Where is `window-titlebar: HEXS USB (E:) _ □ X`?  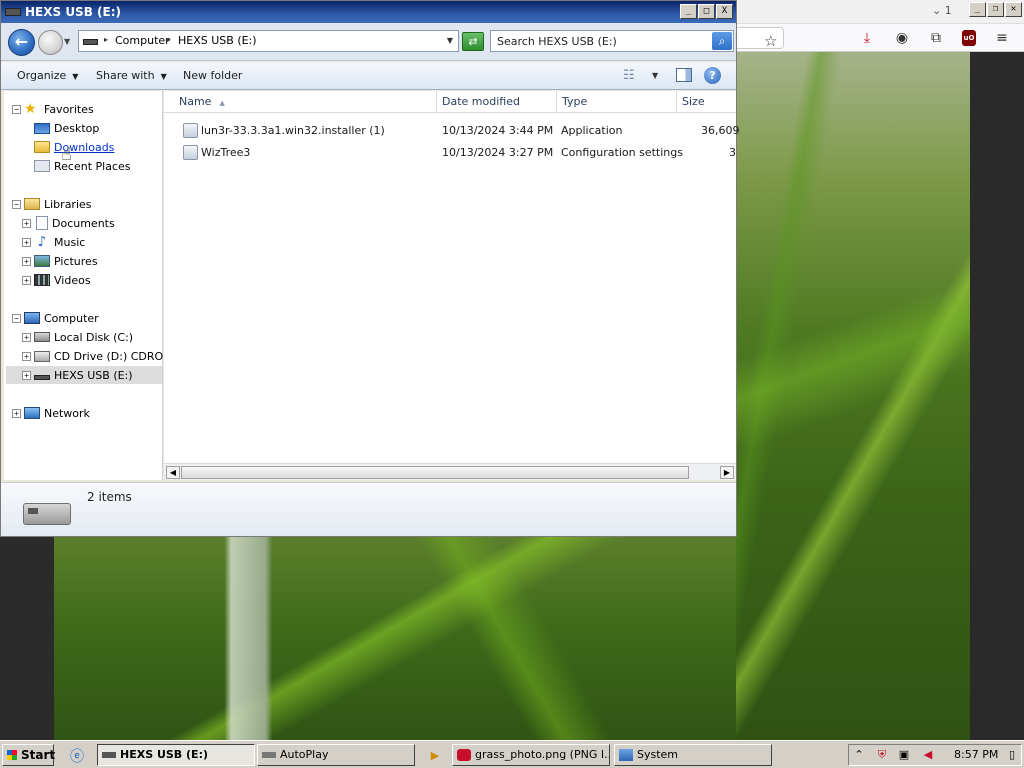 window-titlebar: HEXS USB (E:) _ □ X is located at coordinates (368, 12).